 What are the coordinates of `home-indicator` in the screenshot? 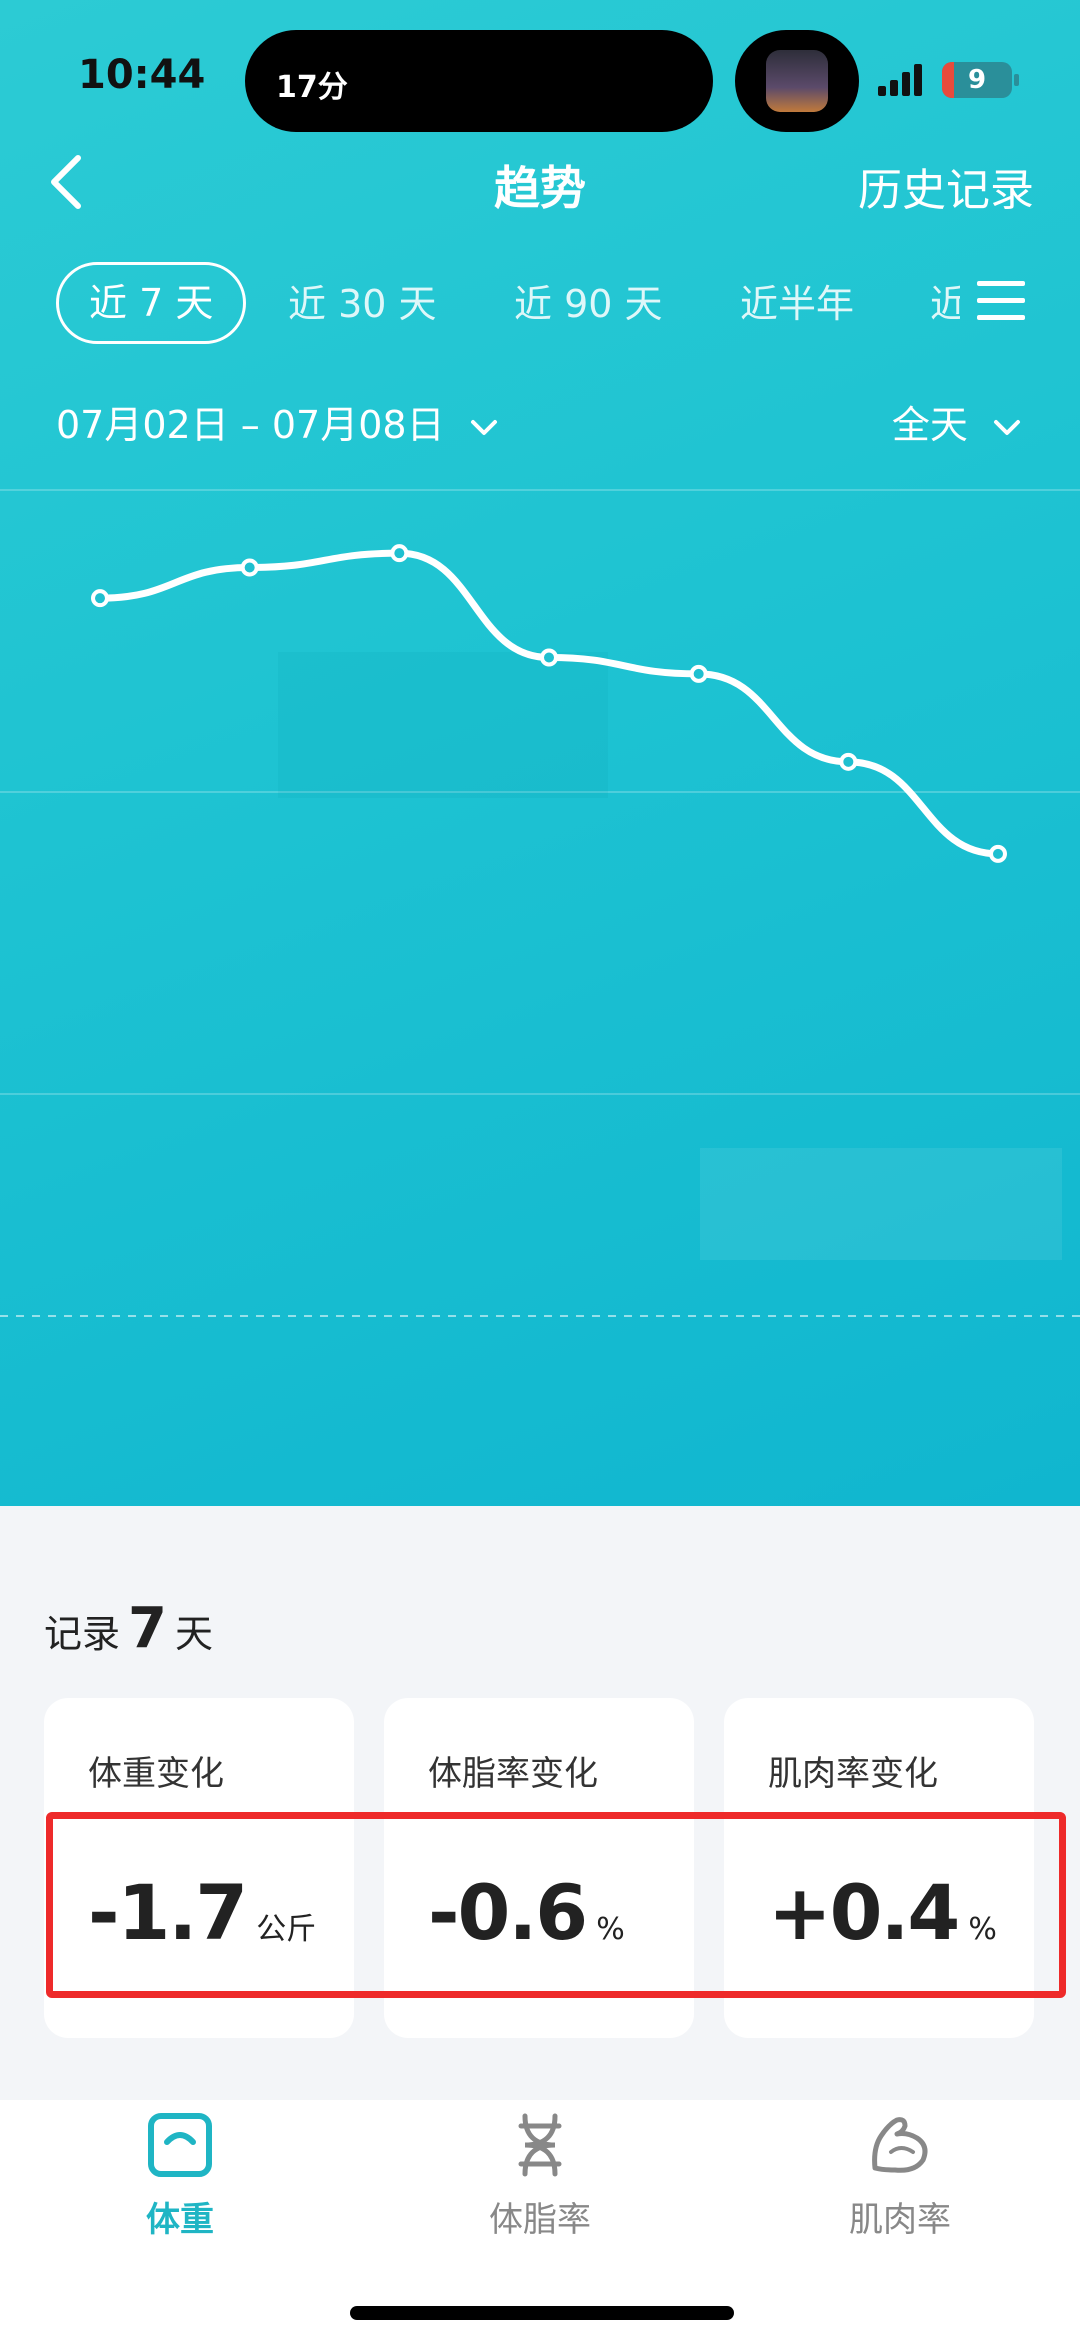 It's located at (542, 2313).